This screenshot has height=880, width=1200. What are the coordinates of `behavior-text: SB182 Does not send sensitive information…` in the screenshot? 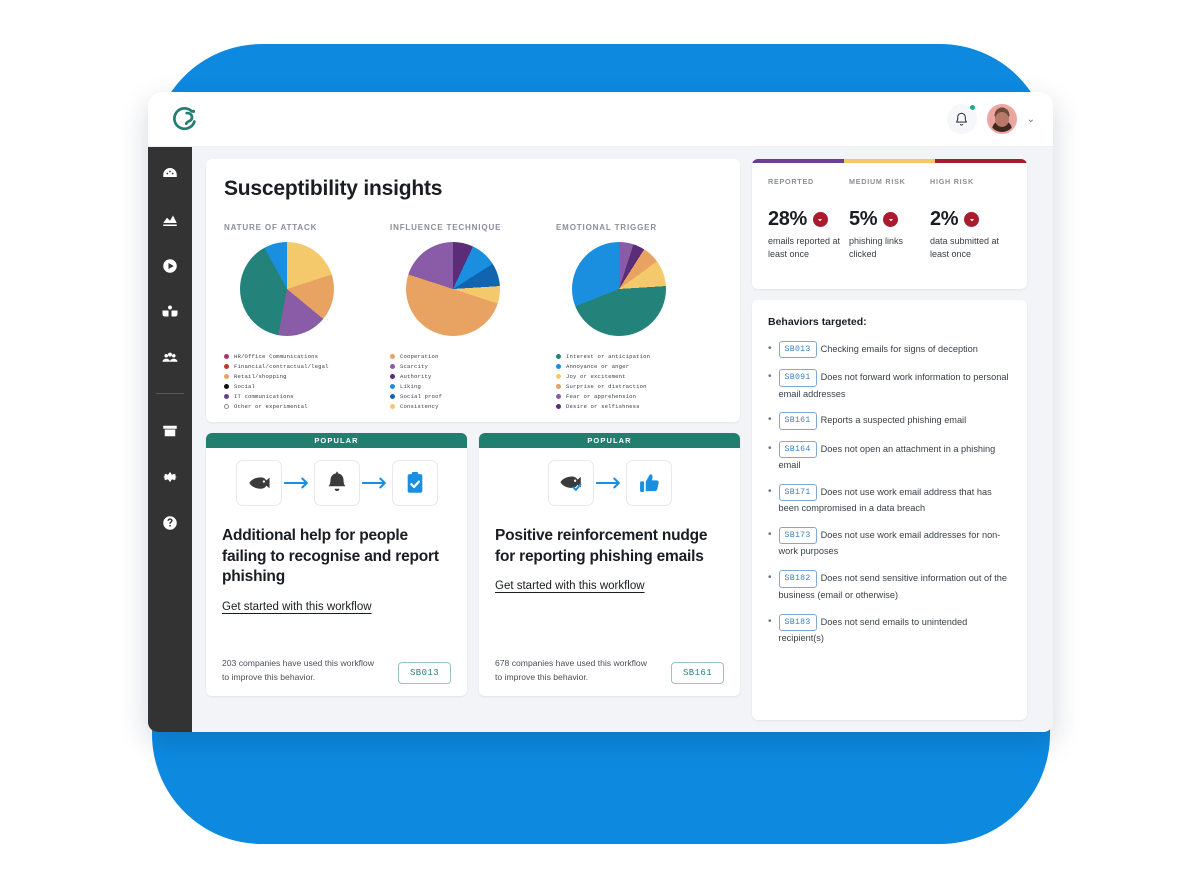 It's located at (894, 586).